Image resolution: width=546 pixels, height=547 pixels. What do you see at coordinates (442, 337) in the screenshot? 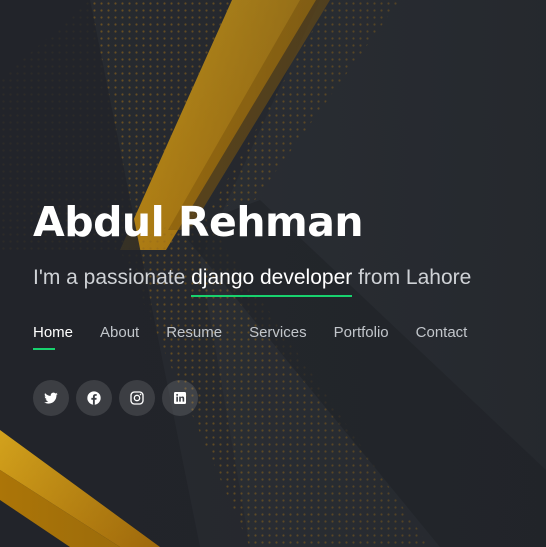
I see `nav-contact: Contact` at bounding box center [442, 337].